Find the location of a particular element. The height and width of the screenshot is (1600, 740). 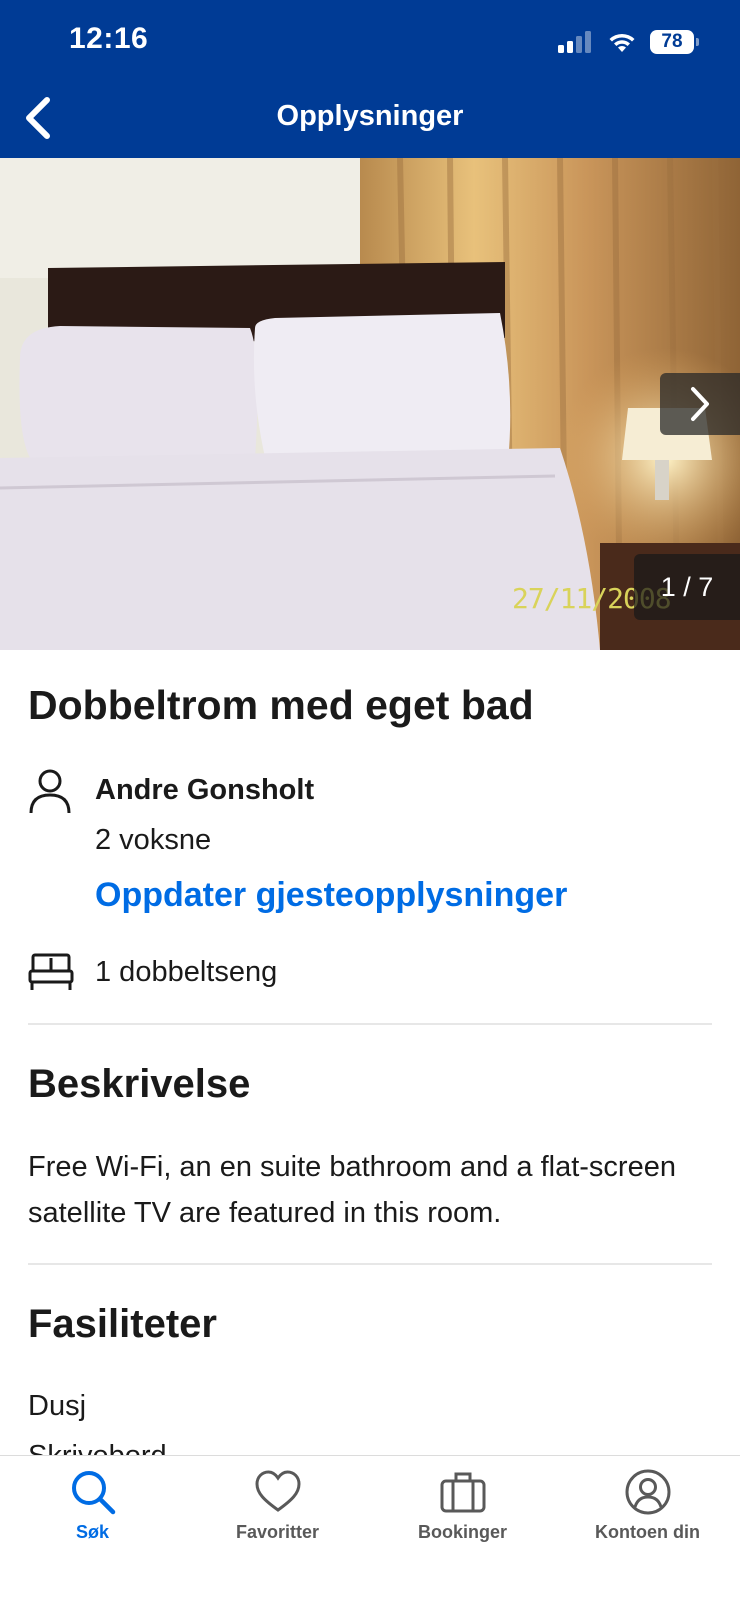

facilities-heading: Fasiliteter is located at coordinates (122, 1324).